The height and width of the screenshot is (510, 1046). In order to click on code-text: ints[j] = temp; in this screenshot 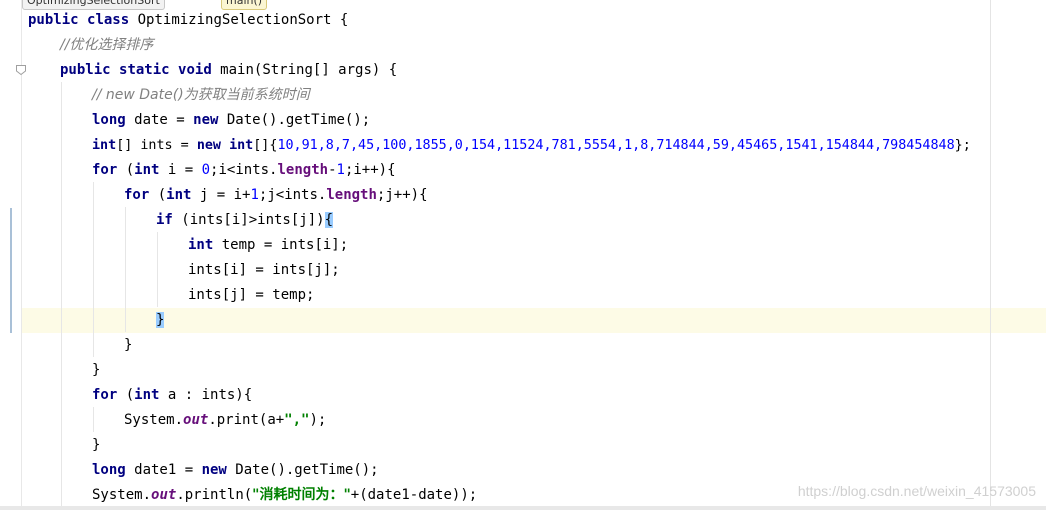, I will do `click(251, 295)`.